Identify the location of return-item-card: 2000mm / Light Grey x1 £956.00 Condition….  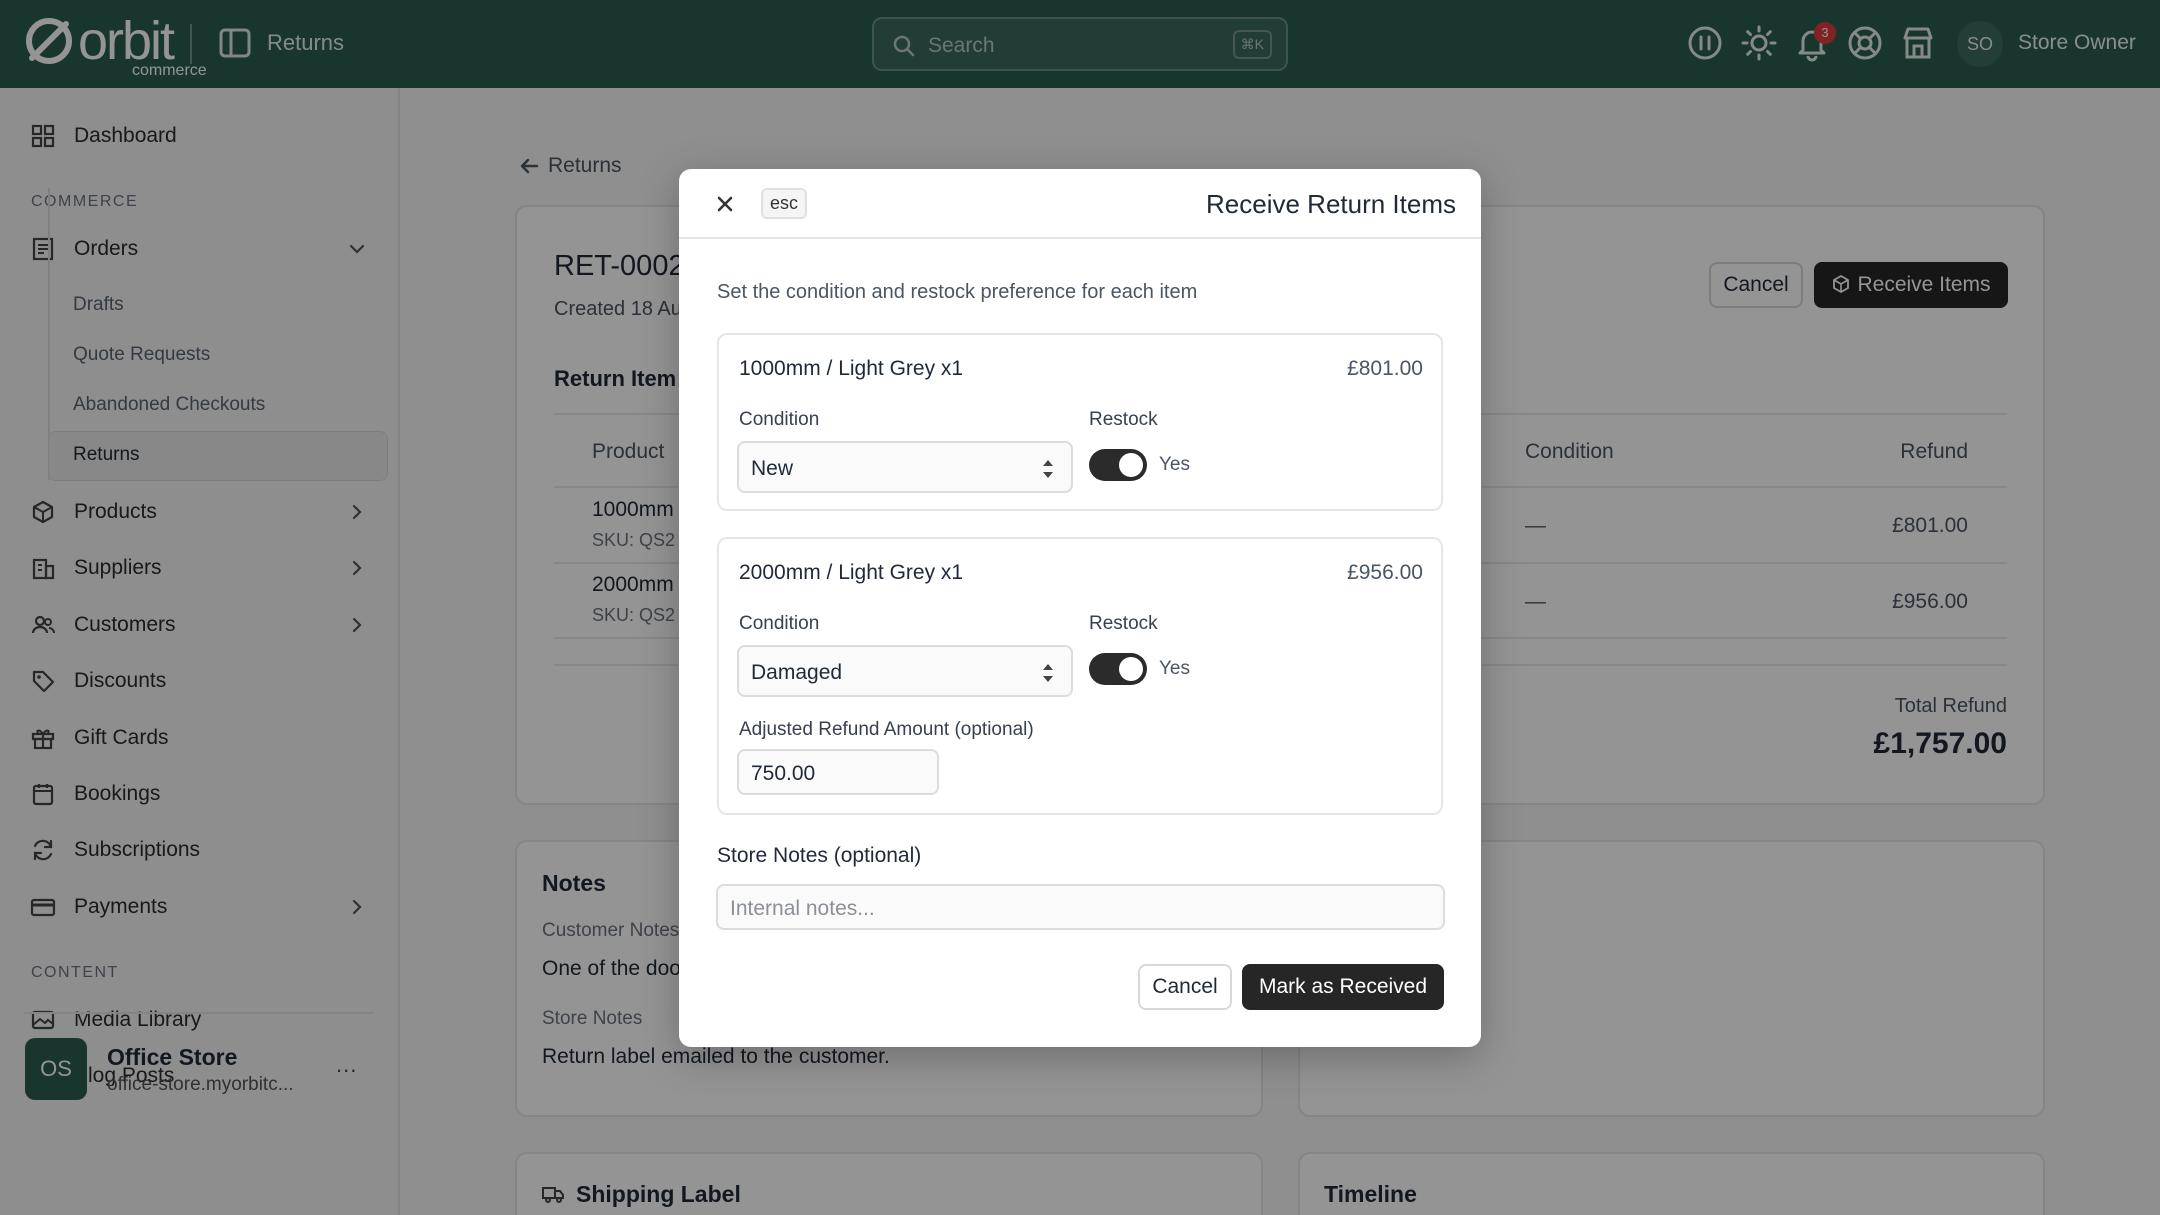
(1080, 676).